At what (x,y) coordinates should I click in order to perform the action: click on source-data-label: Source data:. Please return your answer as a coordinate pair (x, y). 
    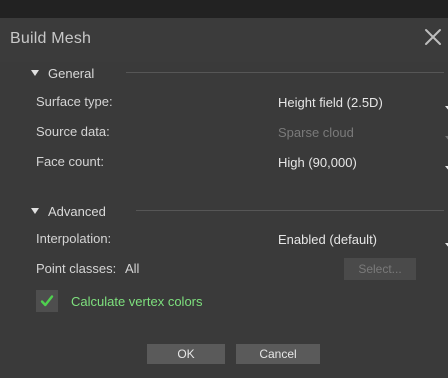
    Looking at the image, I should click on (73, 131).